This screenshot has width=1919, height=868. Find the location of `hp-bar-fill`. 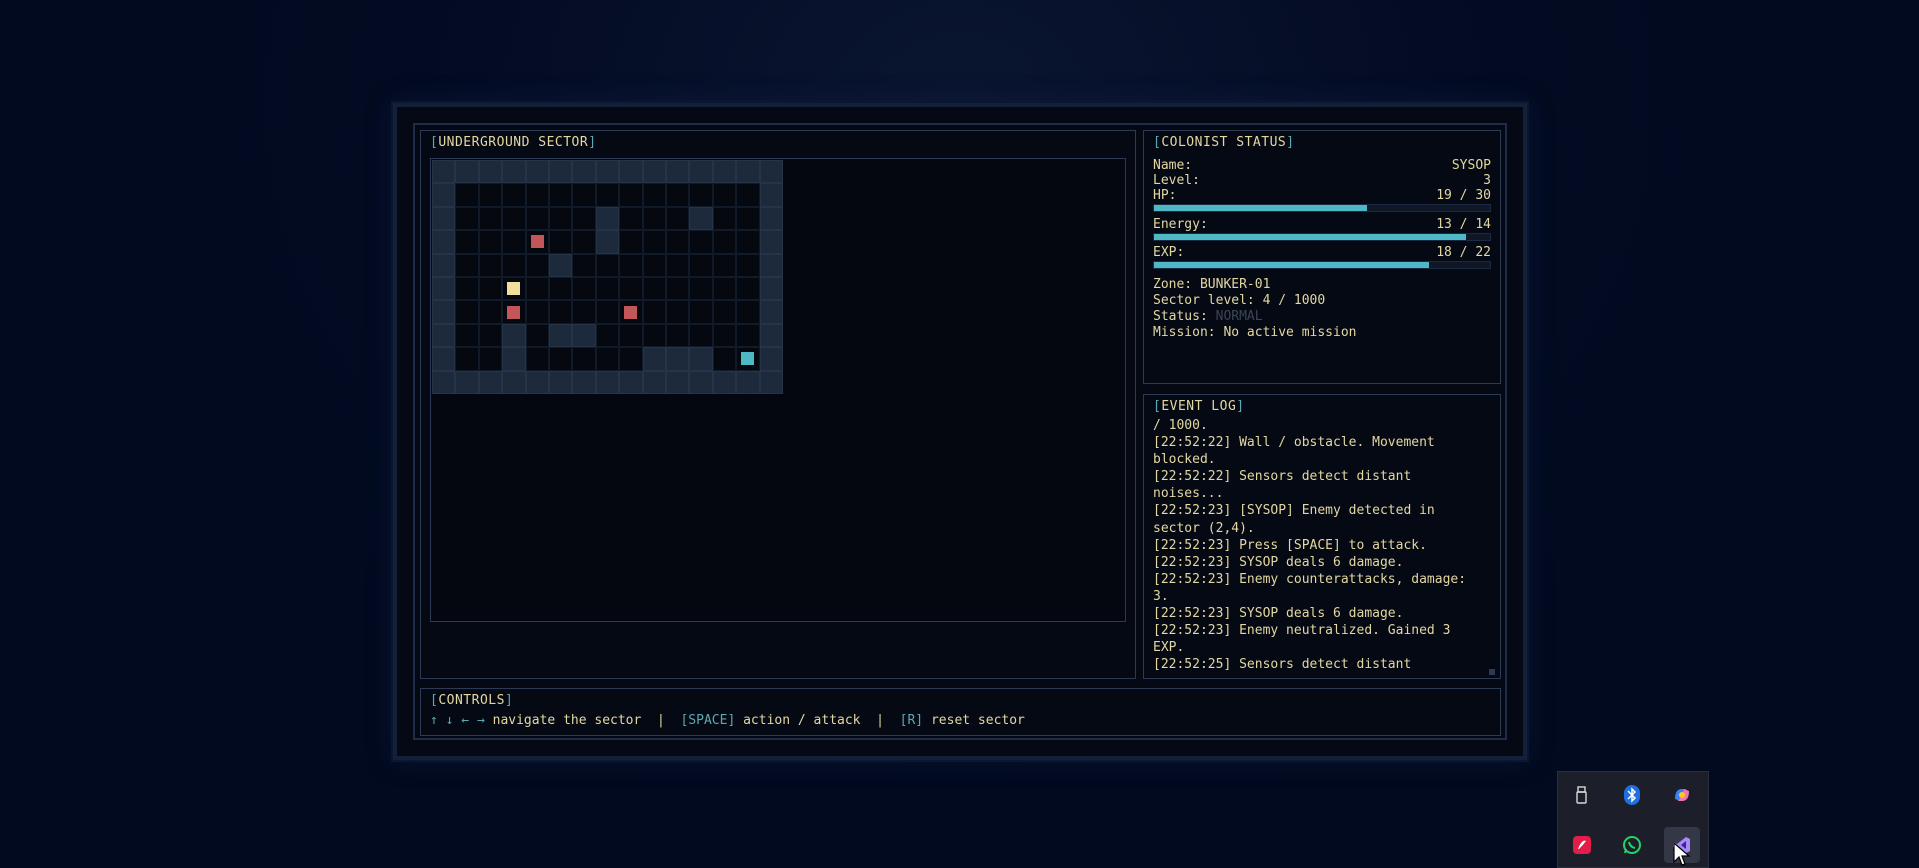

hp-bar-fill is located at coordinates (1260, 208).